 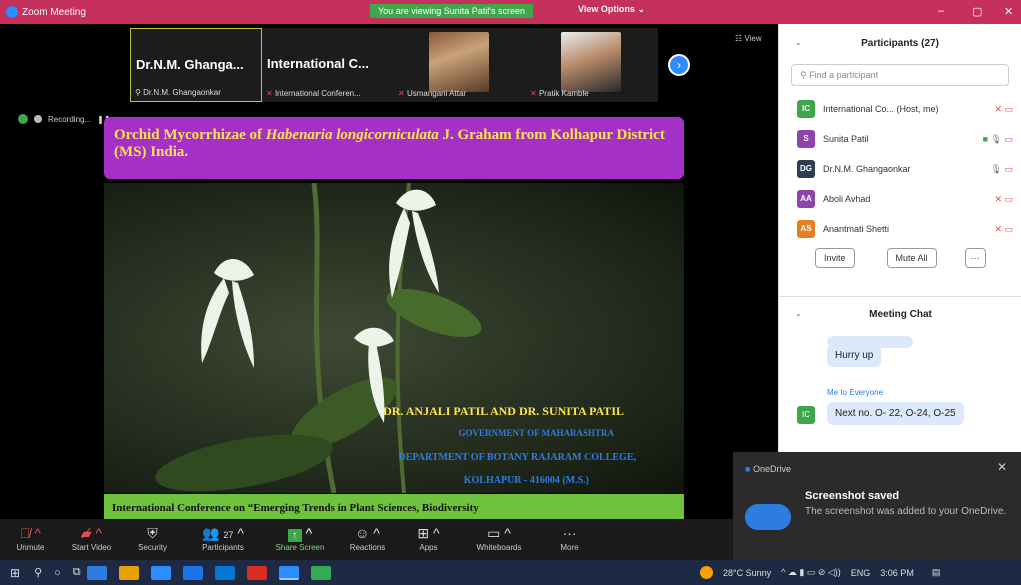 I want to click on smiley-icon: ☺ ^, so click(x=367, y=533).